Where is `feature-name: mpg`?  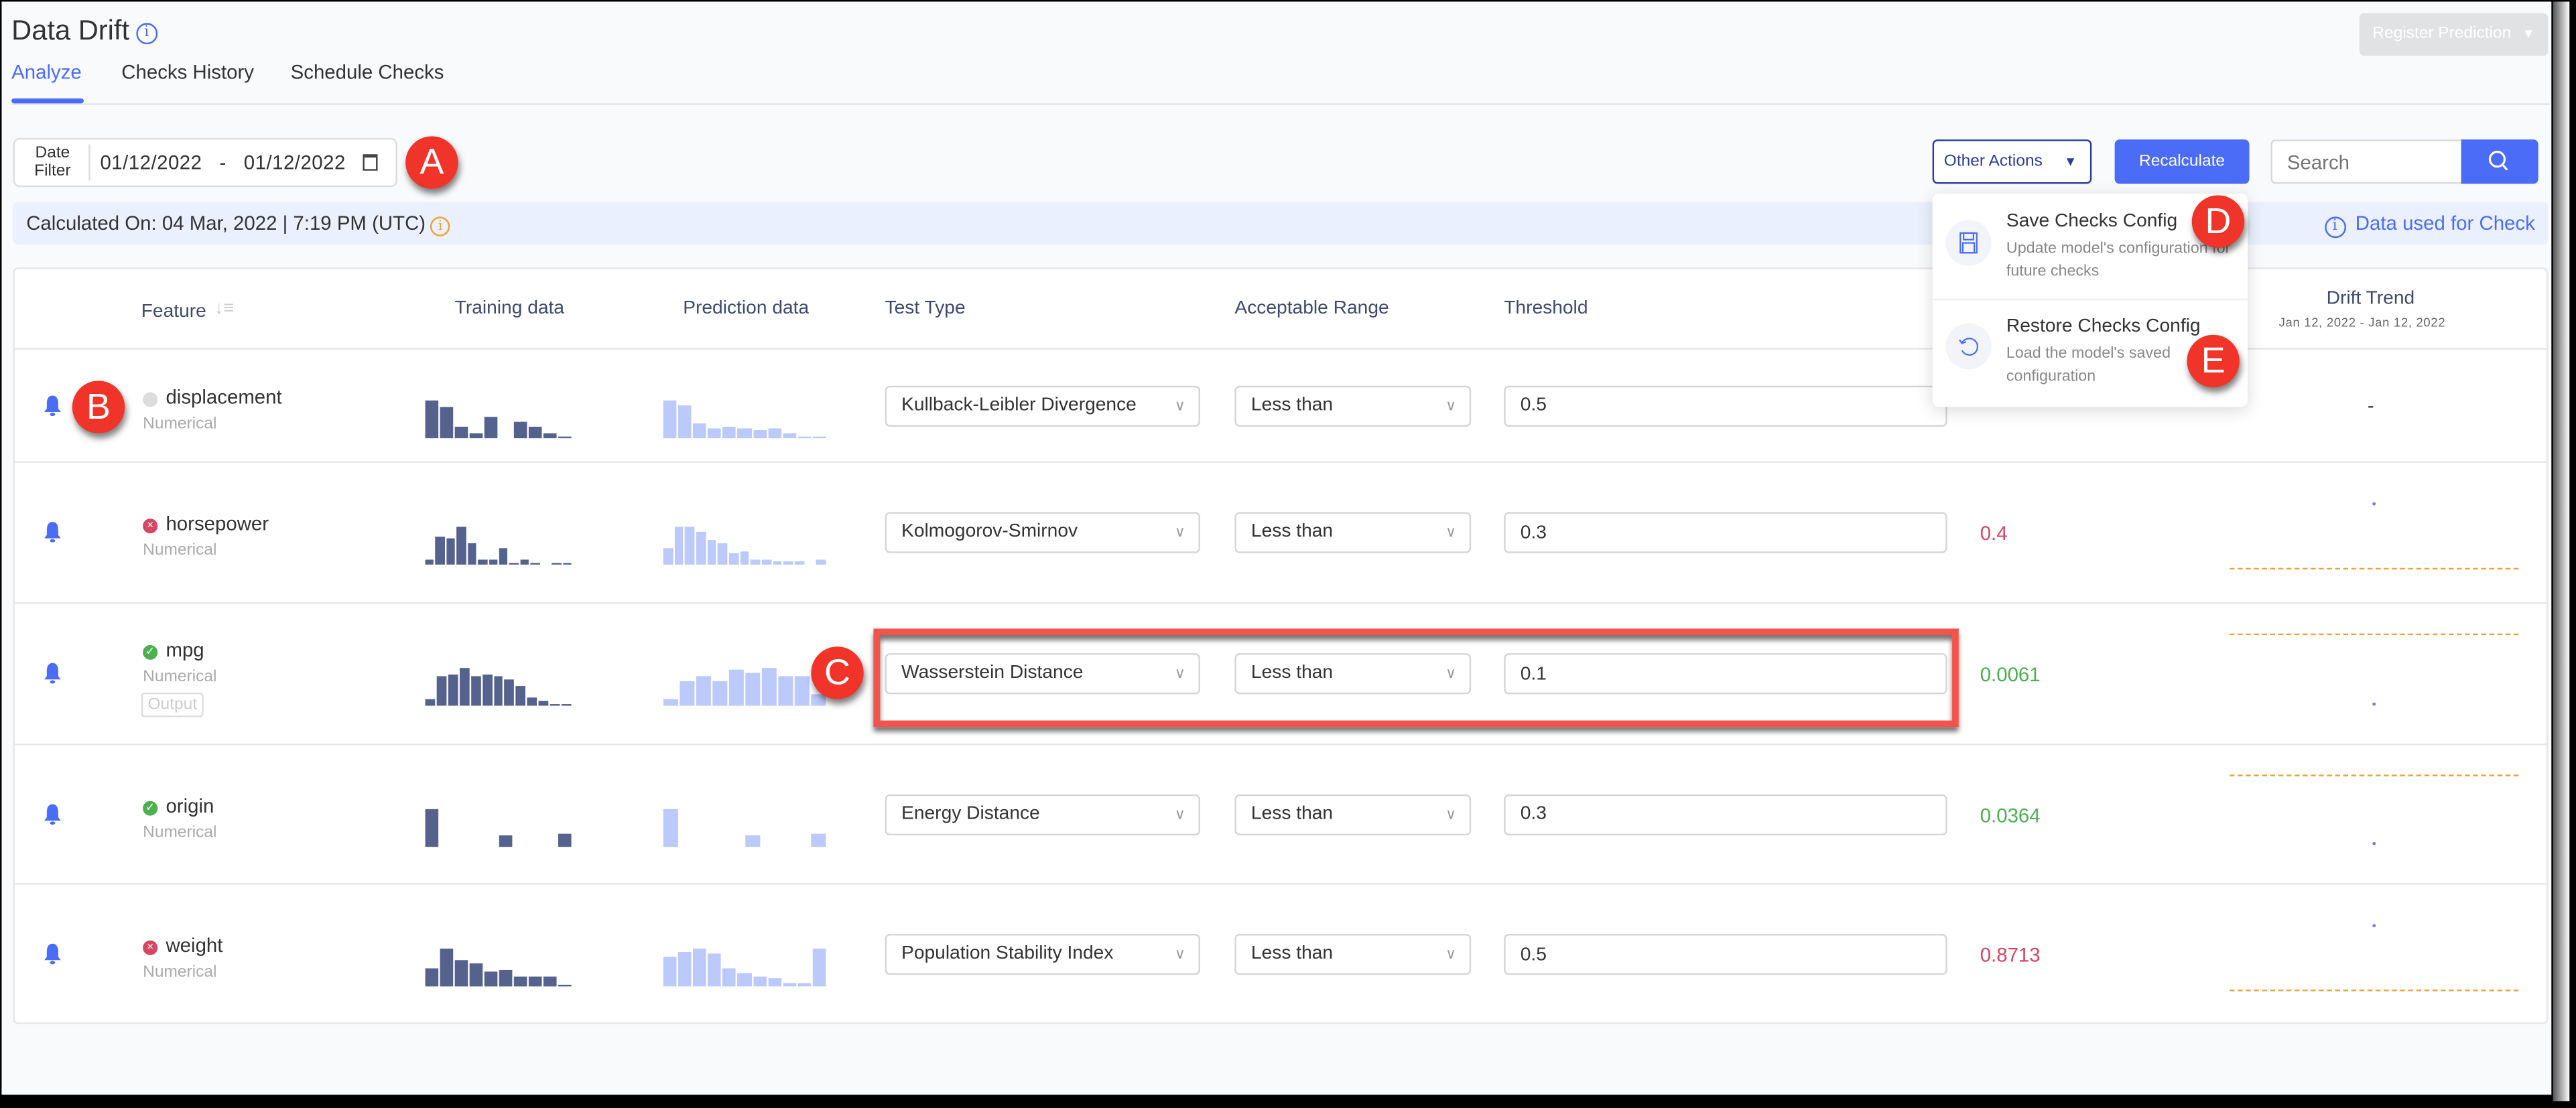 feature-name: mpg is located at coordinates (185, 649).